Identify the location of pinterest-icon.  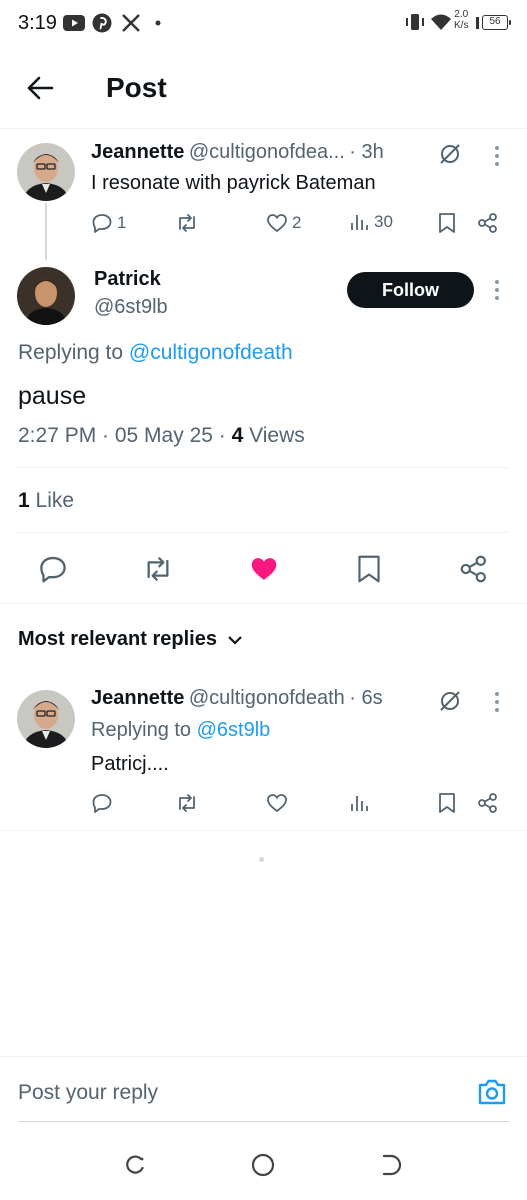
(102, 23).